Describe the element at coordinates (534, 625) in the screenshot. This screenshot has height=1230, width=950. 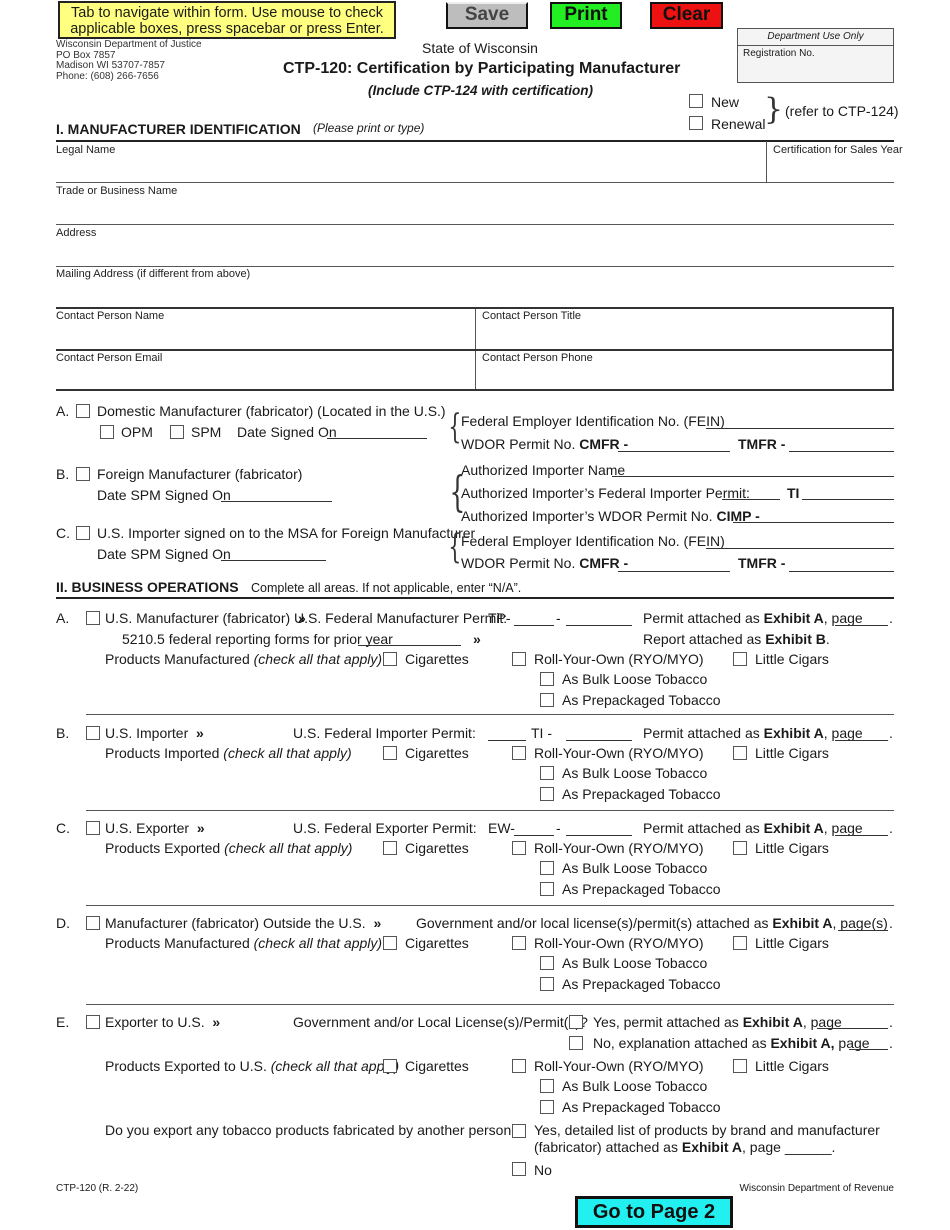
I see `tp-permit-part1-input` at that location.